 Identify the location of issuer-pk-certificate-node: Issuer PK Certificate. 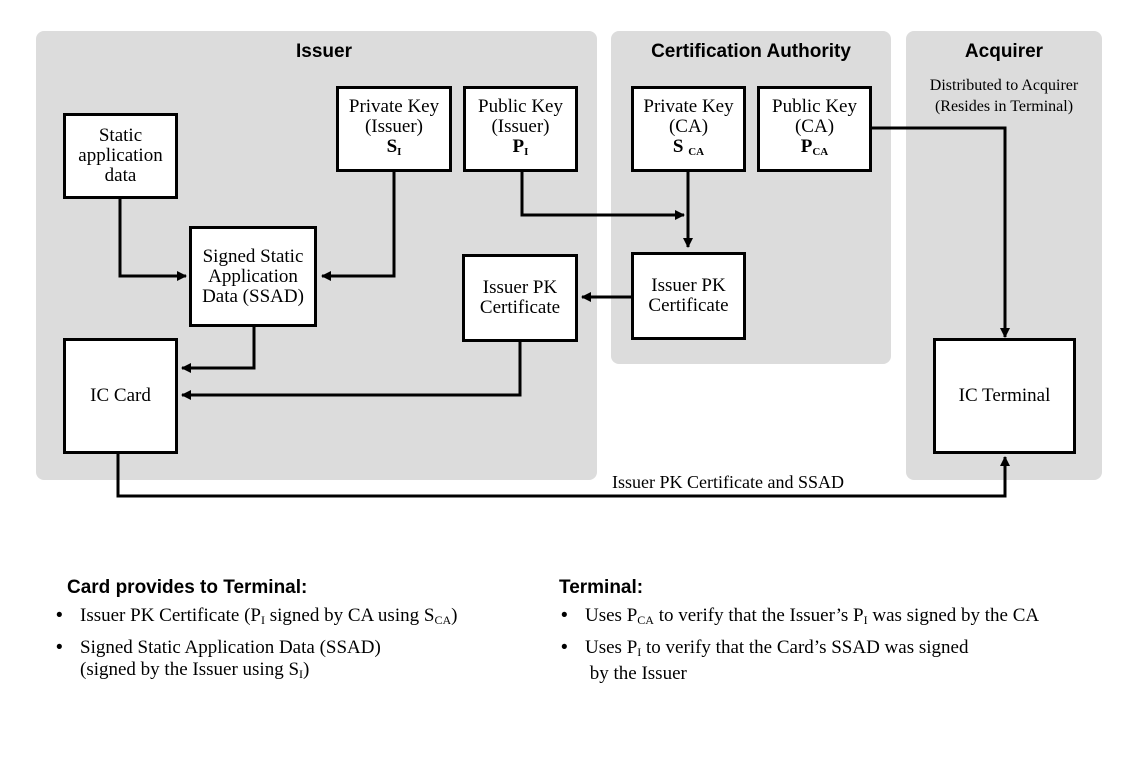
(520, 298).